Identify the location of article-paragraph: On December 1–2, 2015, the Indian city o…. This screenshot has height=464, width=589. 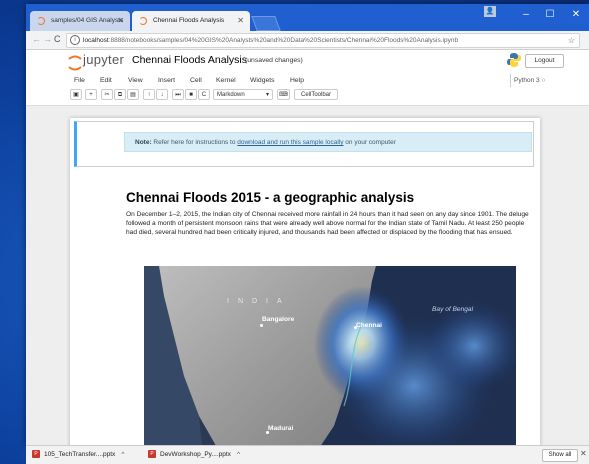
(327, 223).